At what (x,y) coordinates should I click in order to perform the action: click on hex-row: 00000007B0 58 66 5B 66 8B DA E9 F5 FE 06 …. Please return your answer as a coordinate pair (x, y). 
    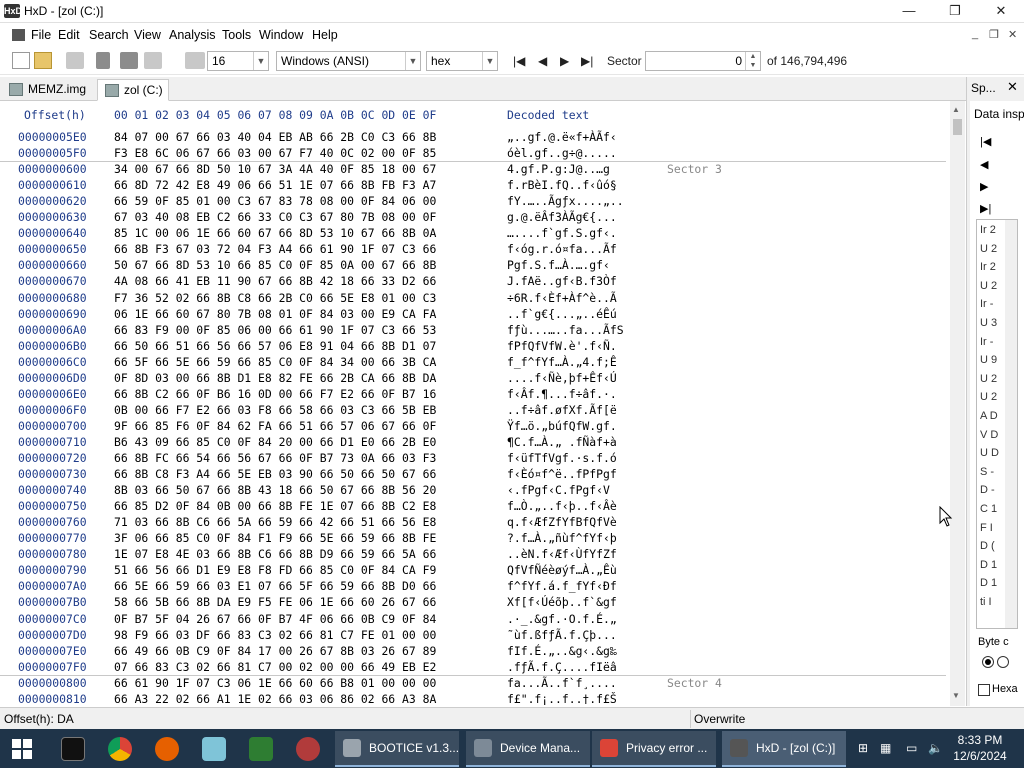
    Looking at the image, I should click on (475, 603).